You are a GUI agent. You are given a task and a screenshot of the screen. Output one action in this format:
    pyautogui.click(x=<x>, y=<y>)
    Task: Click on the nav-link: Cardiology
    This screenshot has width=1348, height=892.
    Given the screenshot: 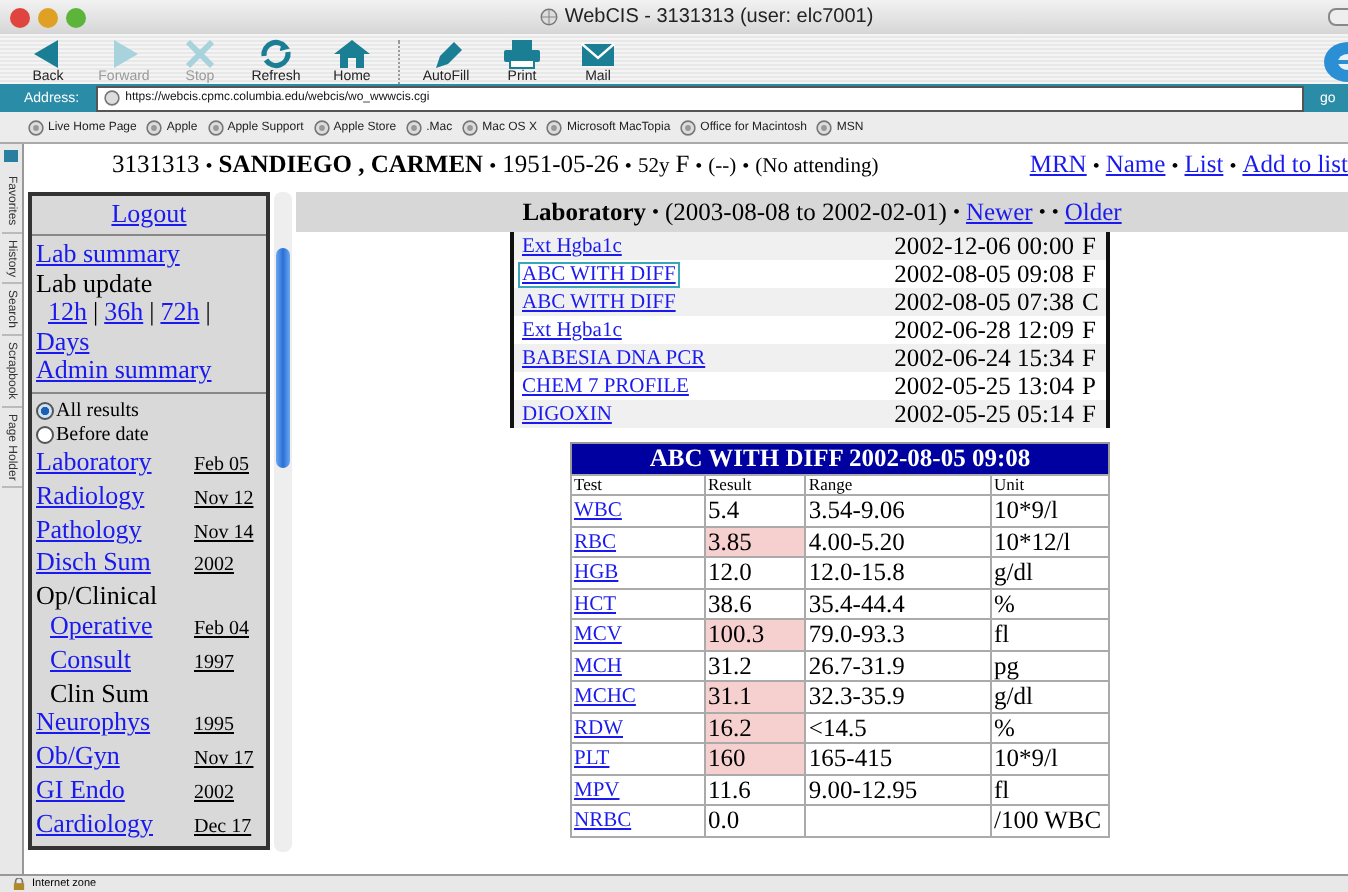 What is the action you would take?
    pyautogui.click(x=94, y=824)
    